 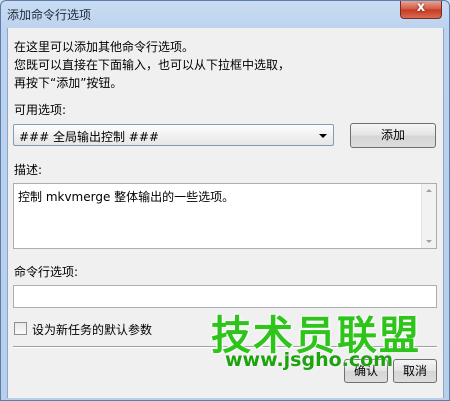 What do you see at coordinates (225, 399) in the screenshot?
I see `window-bottom-frame` at bounding box center [225, 399].